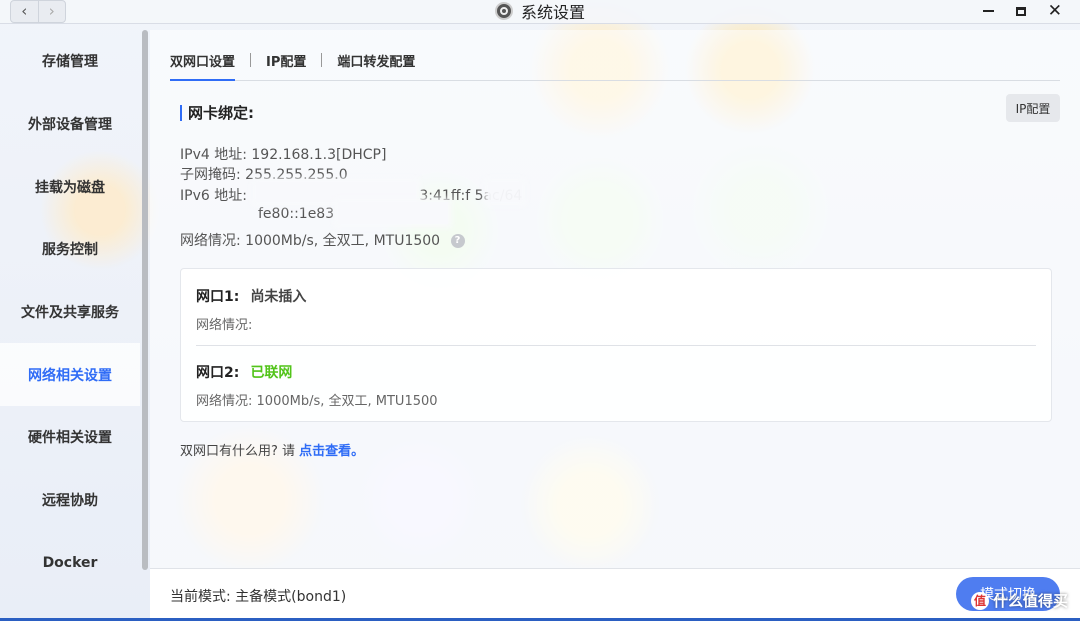 This screenshot has width=1080, height=621. I want to click on sidebar-item-file-sharing: 文件及共享服务, so click(70, 312).